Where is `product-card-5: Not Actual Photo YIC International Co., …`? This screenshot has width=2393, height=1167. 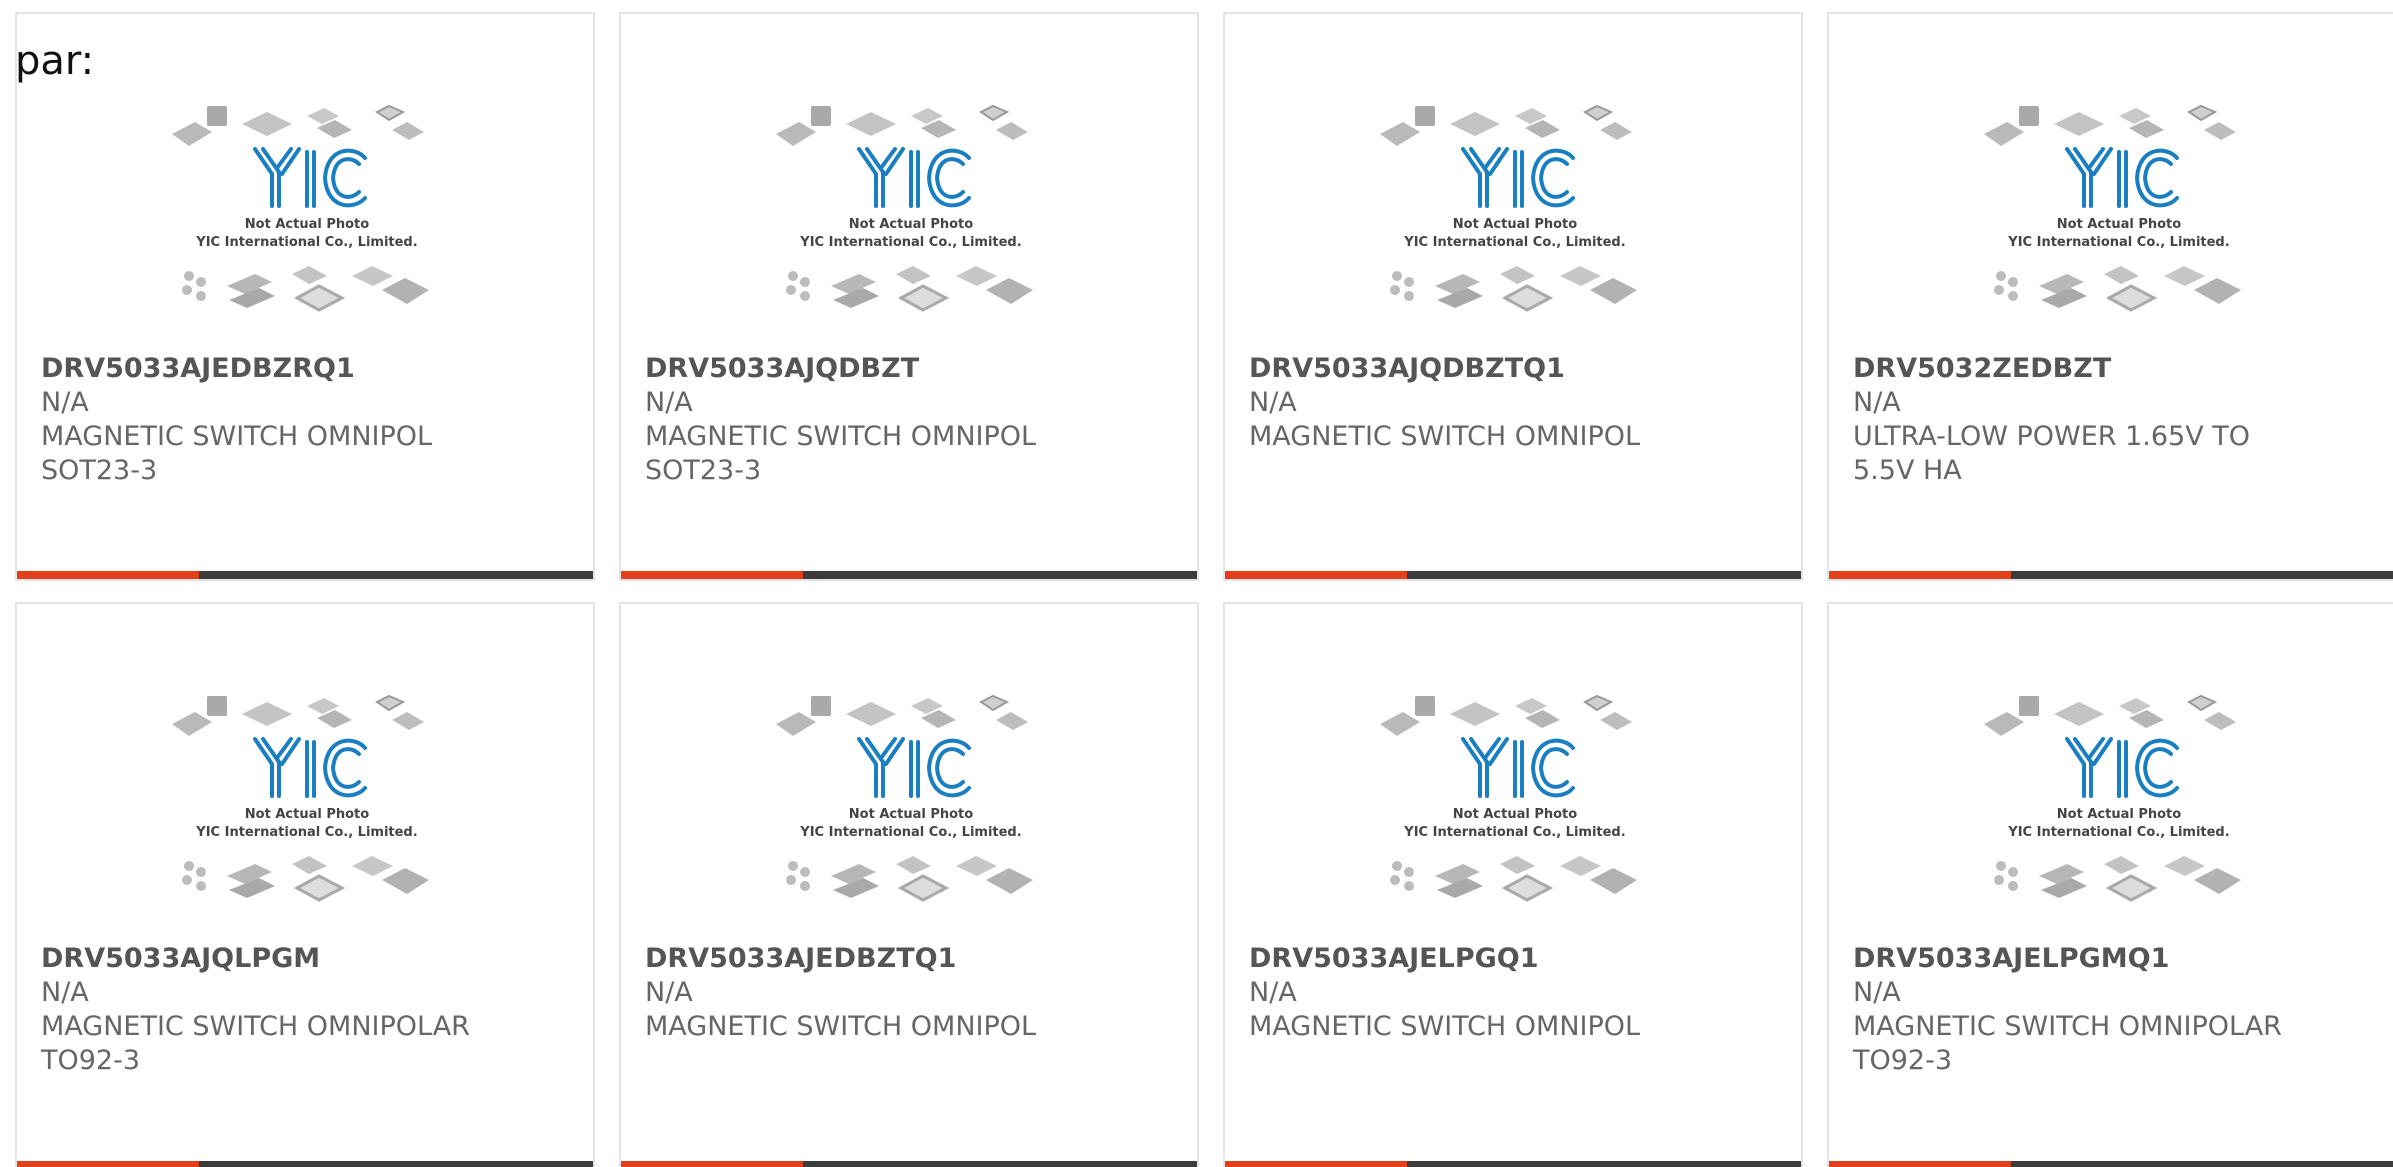
product-card-5: Not Actual Photo YIC International Co., … is located at coordinates (305, 884).